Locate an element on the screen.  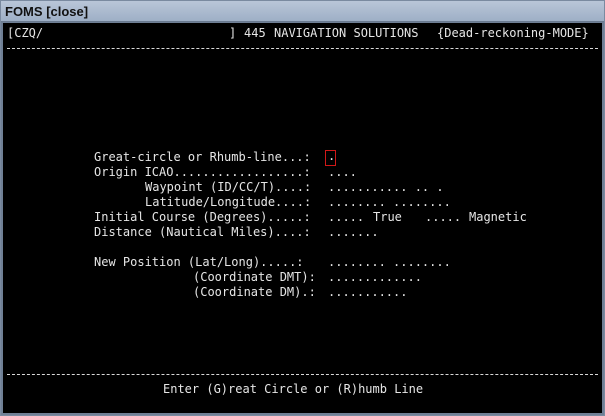
mode-indicator: {Dead-reckoning-MODE} is located at coordinates (513, 33).